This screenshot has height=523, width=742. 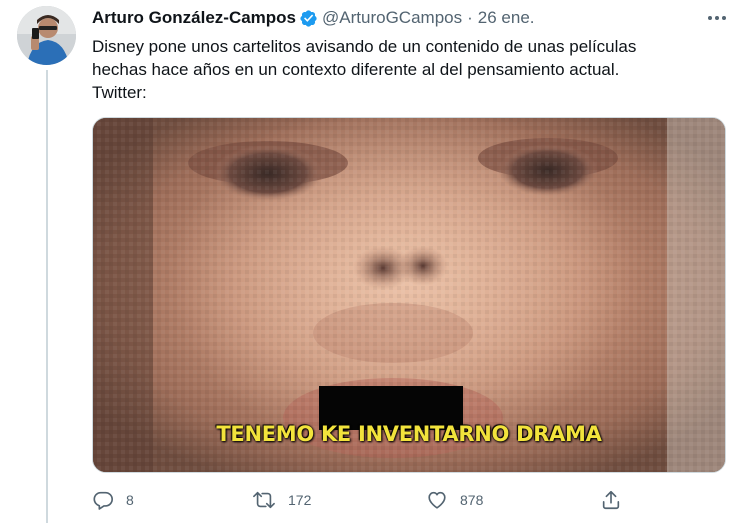 What do you see at coordinates (506, 18) in the screenshot?
I see `tweet-date: 26 ene.` at bounding box center [506, 18].